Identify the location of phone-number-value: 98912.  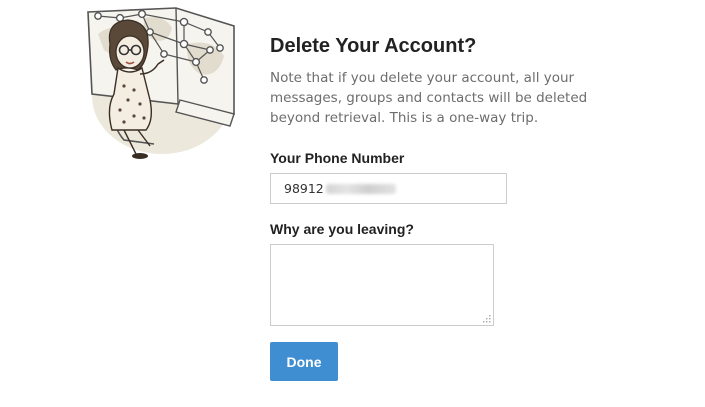
(304, 188).